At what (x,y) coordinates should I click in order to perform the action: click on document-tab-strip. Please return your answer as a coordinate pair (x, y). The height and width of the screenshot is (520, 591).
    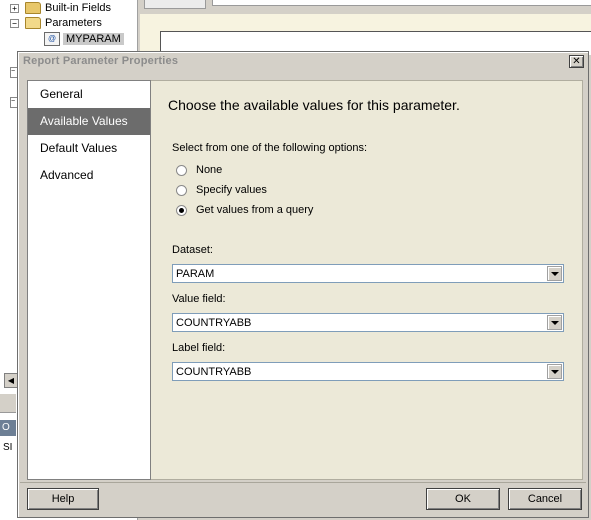
    Looking at the image, I should click on (401, 3).